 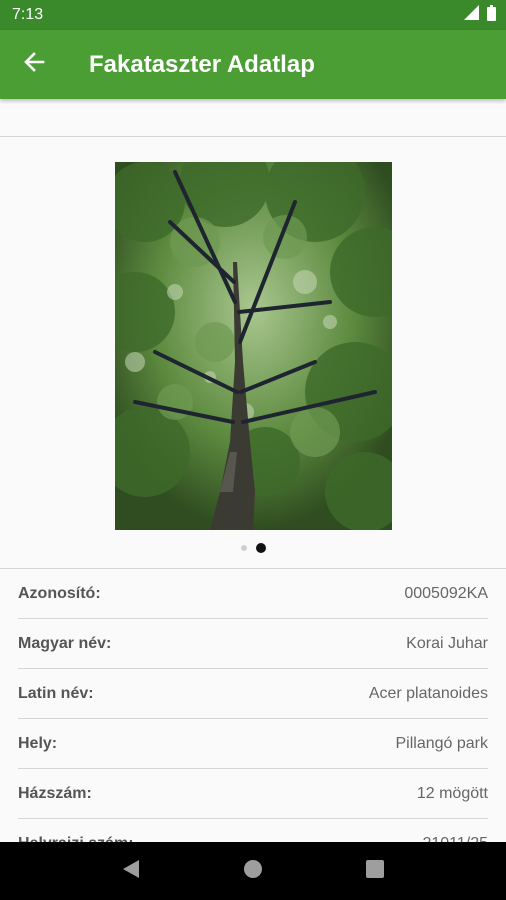 I want to click on detail-row-location: Hely: Pillangó park, so click(x=253, y=744).